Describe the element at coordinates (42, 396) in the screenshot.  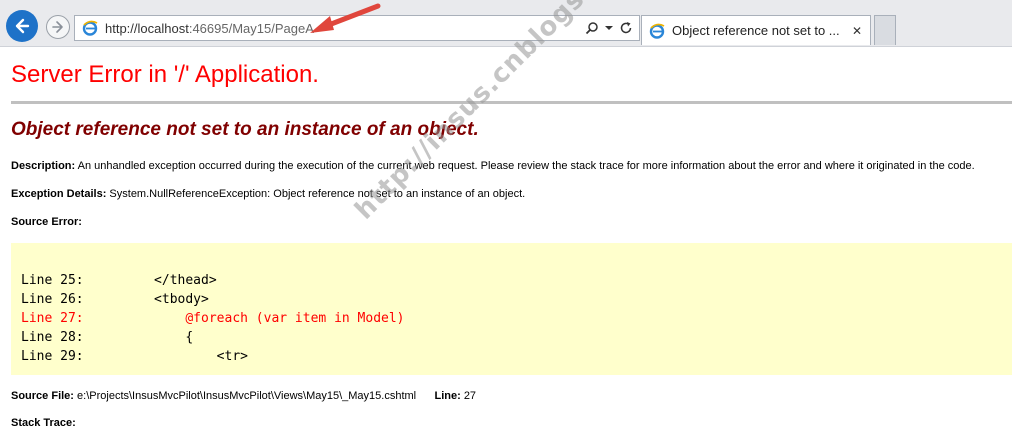
I see `source-file-label: Source File:` at that location.